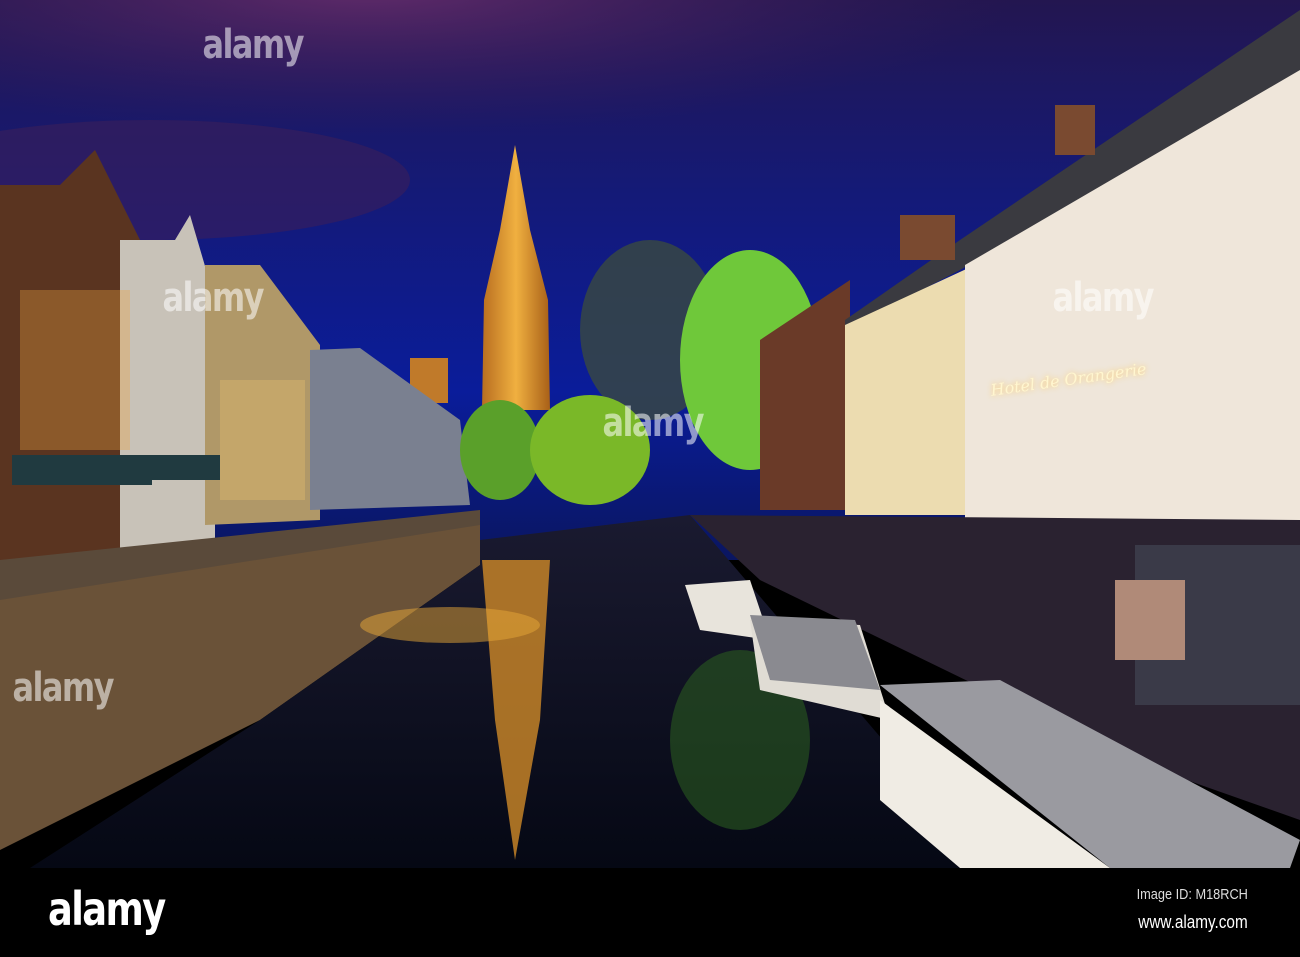 This screenshot has width=1300, height=957. What do you see at coordinates (1192, 894) in the screenshot?
I see `image-id: Image ID: M18RCH` at bounding box center [1192, 894].